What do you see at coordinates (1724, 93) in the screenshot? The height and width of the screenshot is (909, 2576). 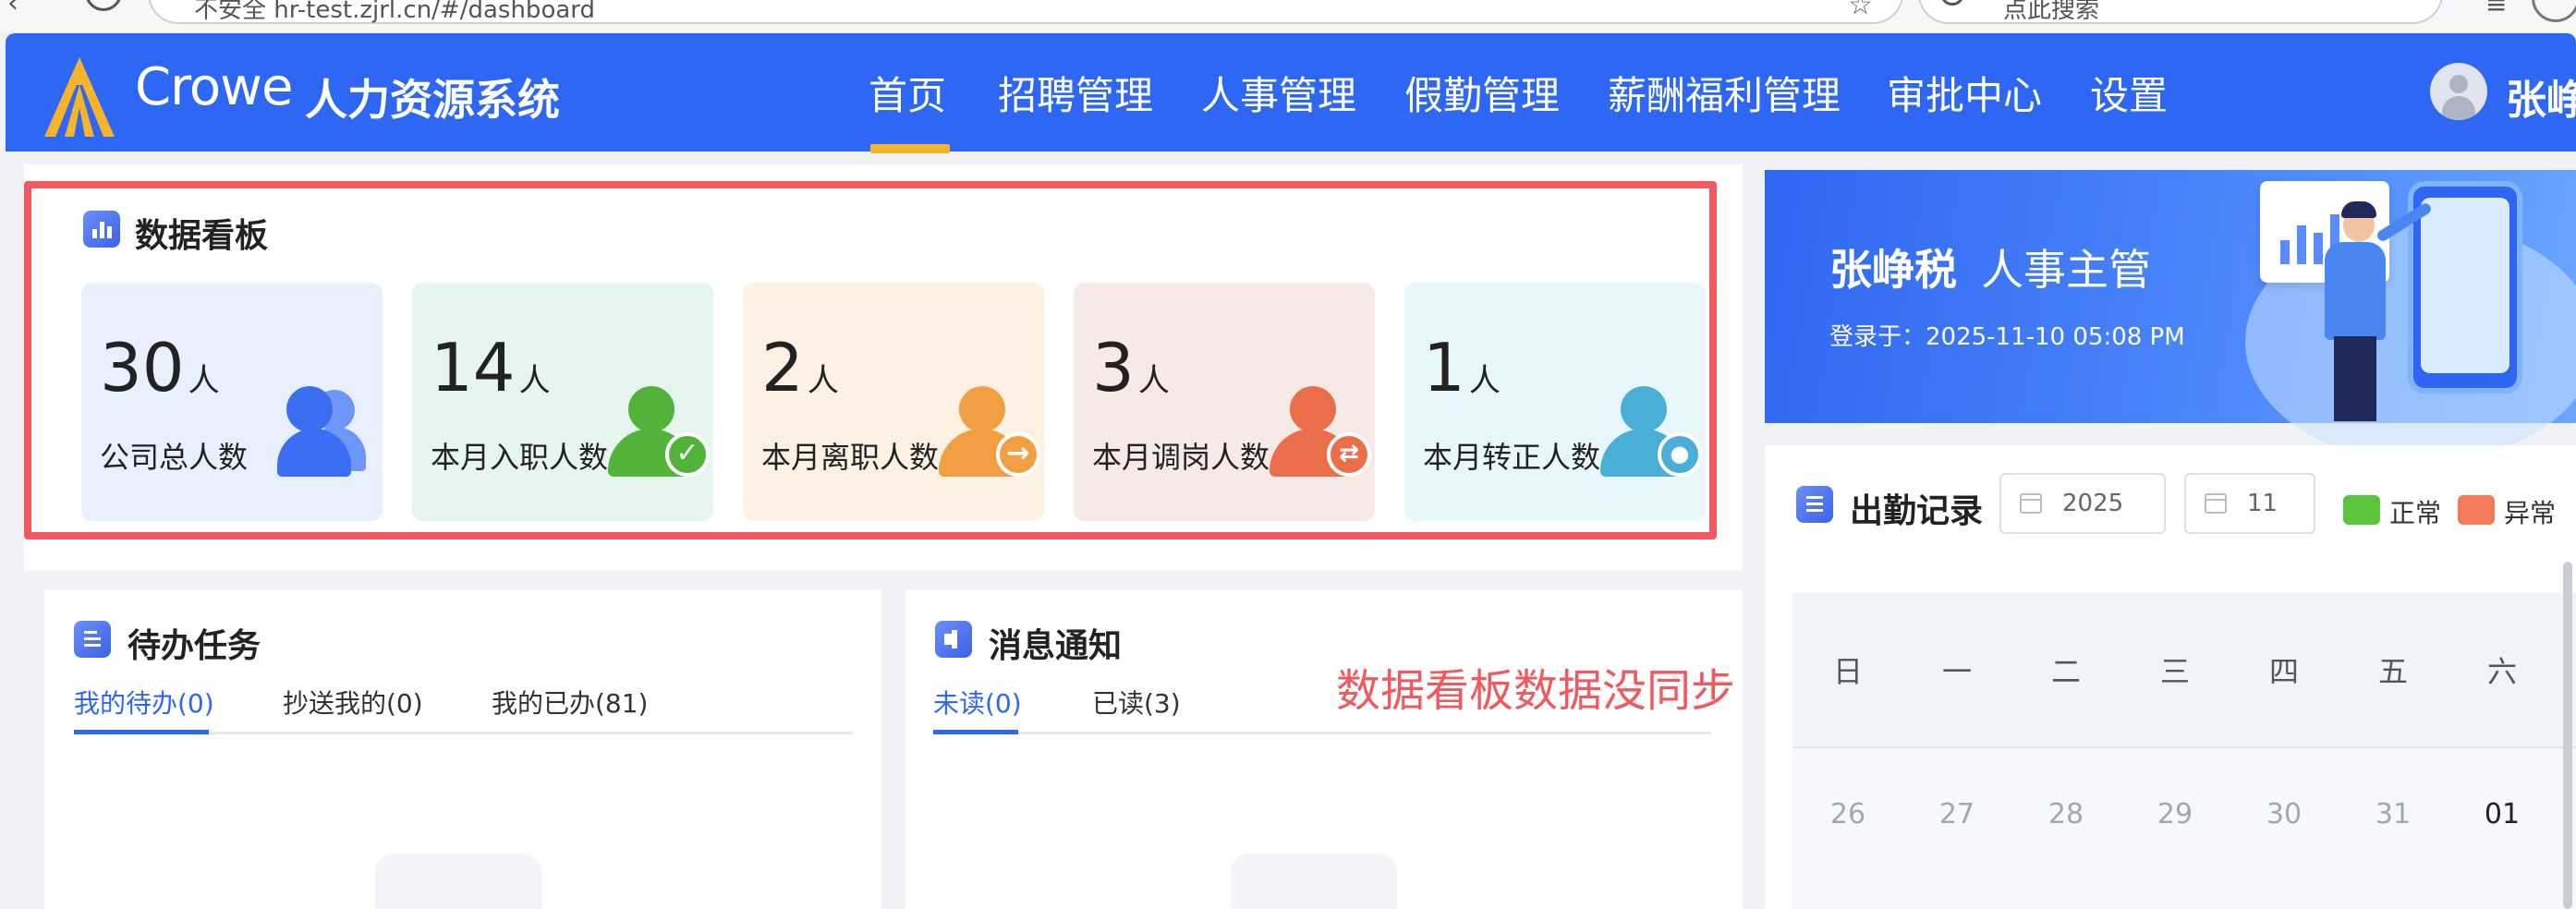 I see `nav-compensation: 薪酬福利管理` at bounding box center [1724, 93].